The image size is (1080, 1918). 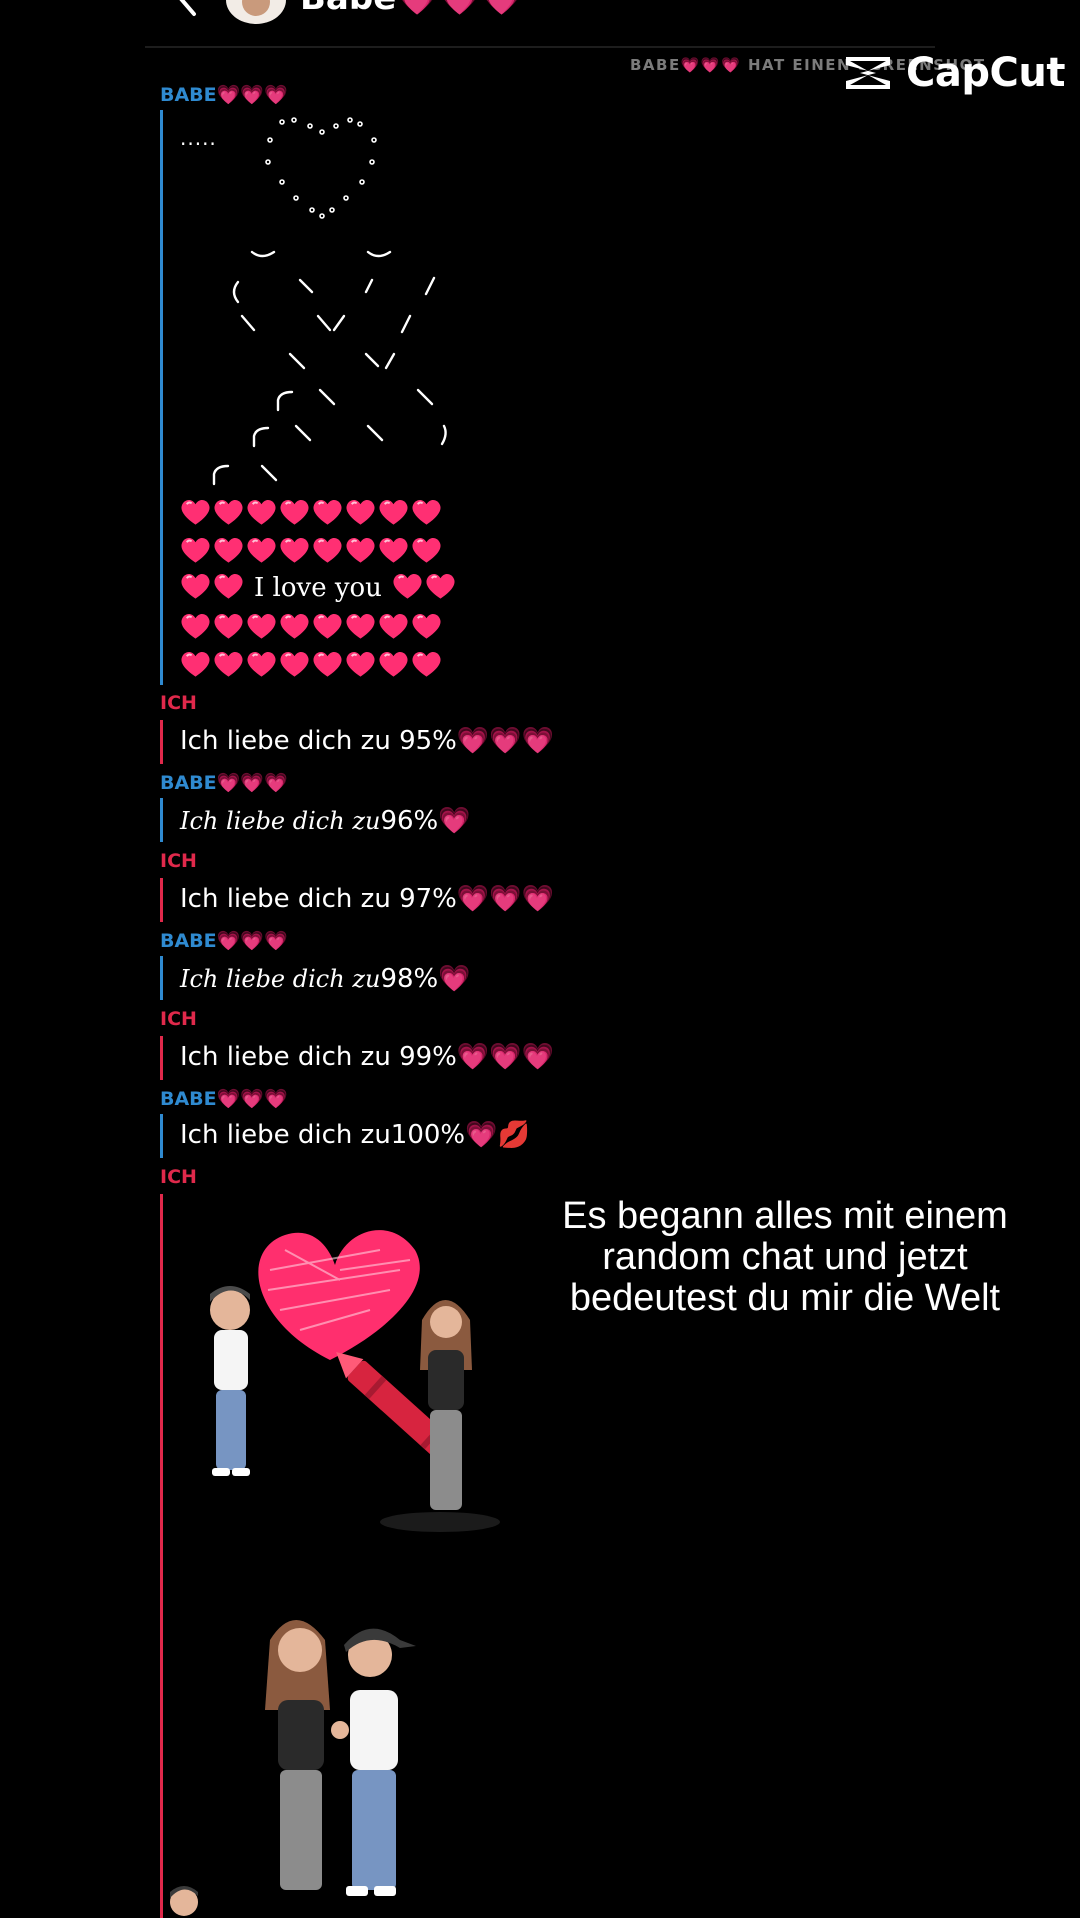 I want to click on header-divider, so click(x=540, y=47).